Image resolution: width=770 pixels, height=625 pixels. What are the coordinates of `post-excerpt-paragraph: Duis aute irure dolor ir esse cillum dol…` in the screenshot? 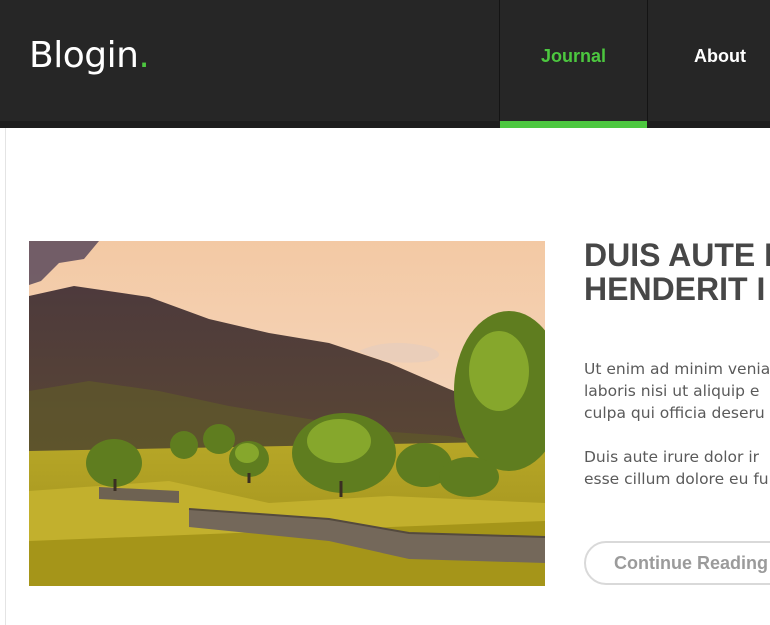 It's located at (676, 468).